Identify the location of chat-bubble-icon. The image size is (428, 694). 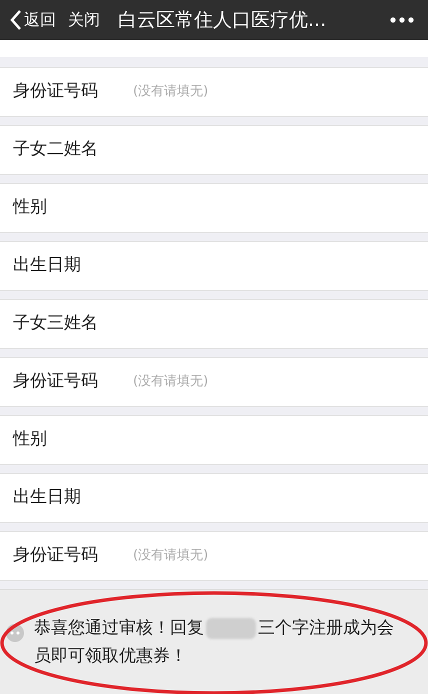
(15, 633).